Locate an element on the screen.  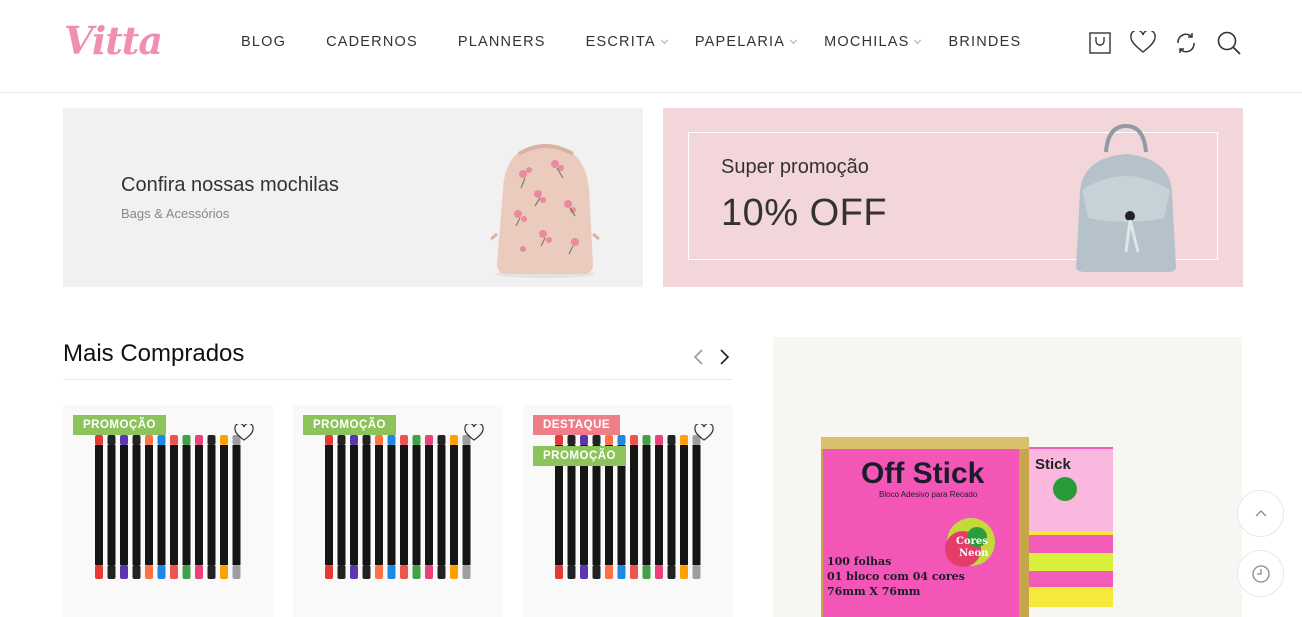
sticker-top-text: Cores is located at coordinates (972, 541).